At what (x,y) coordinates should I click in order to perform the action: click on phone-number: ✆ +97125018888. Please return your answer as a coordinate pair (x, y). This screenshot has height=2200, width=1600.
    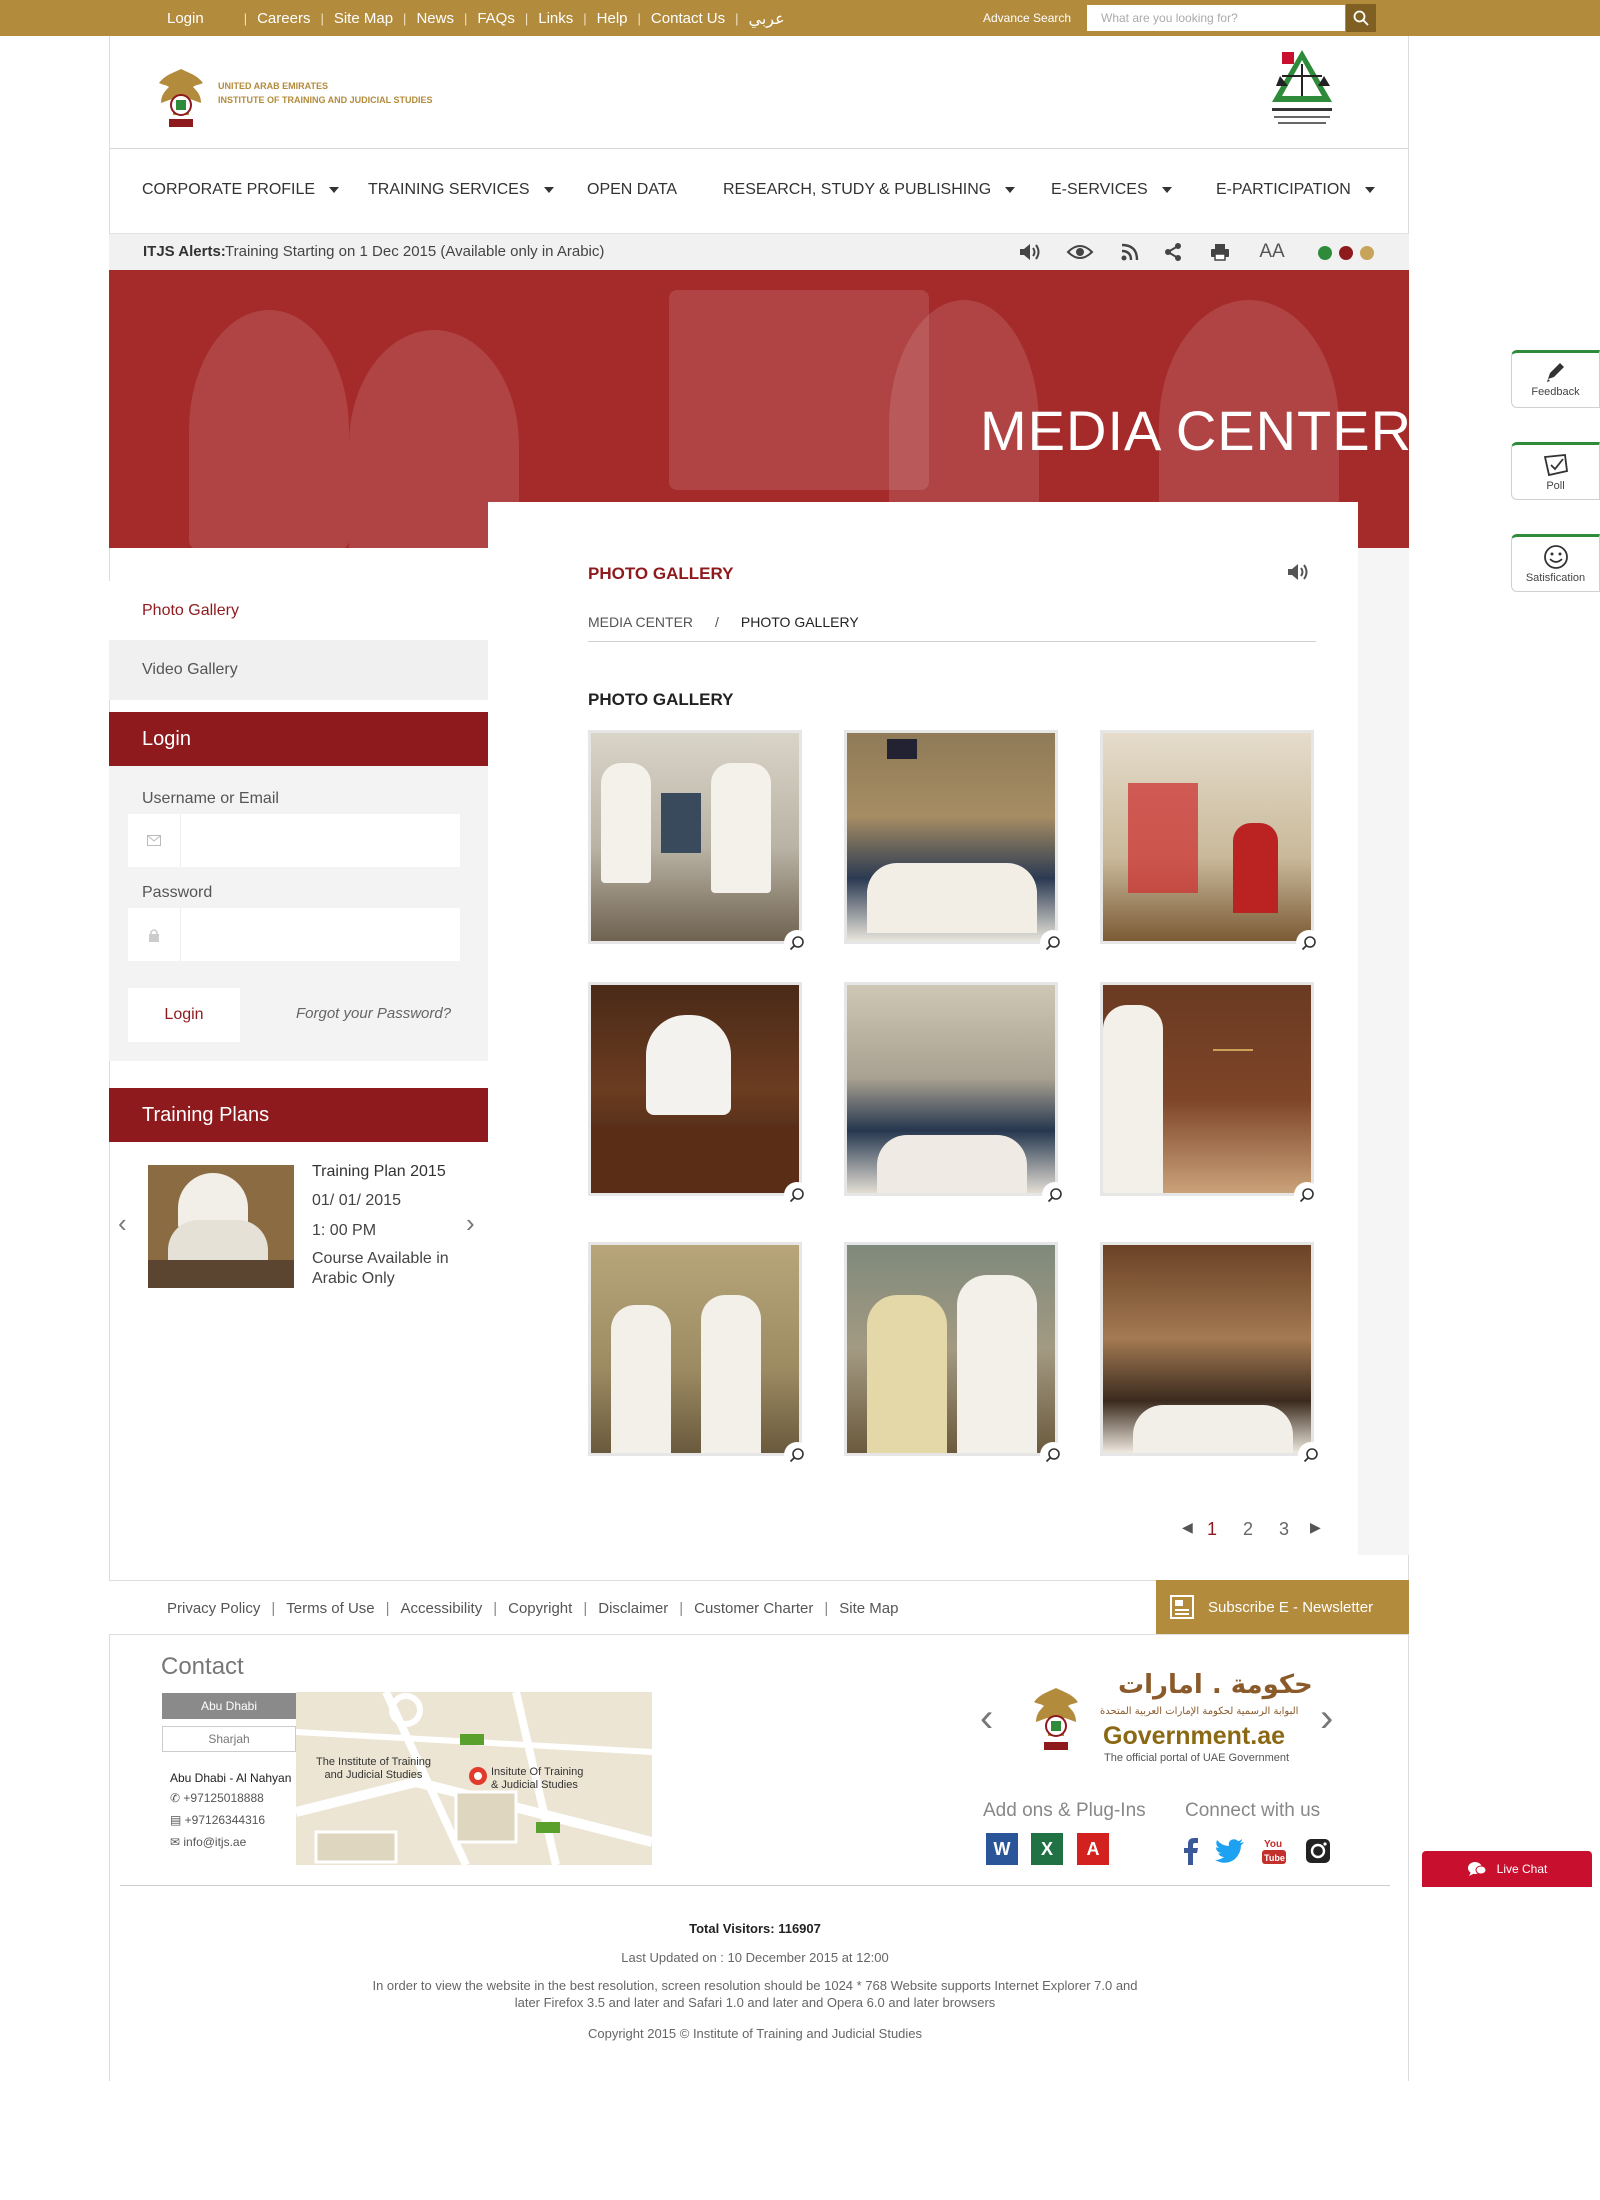
    Looking at the image, I should click on (217, 1798).